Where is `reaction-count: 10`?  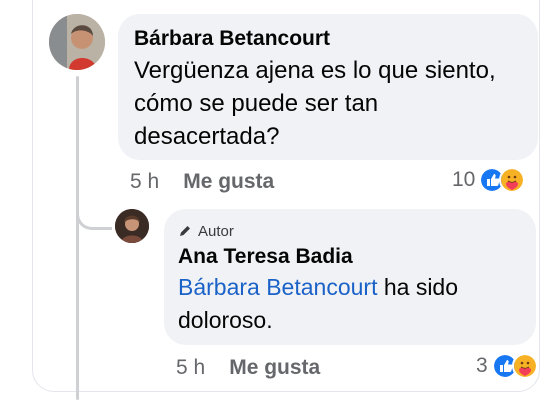
reaction-count: 10 is located at coordinates (464, 179).